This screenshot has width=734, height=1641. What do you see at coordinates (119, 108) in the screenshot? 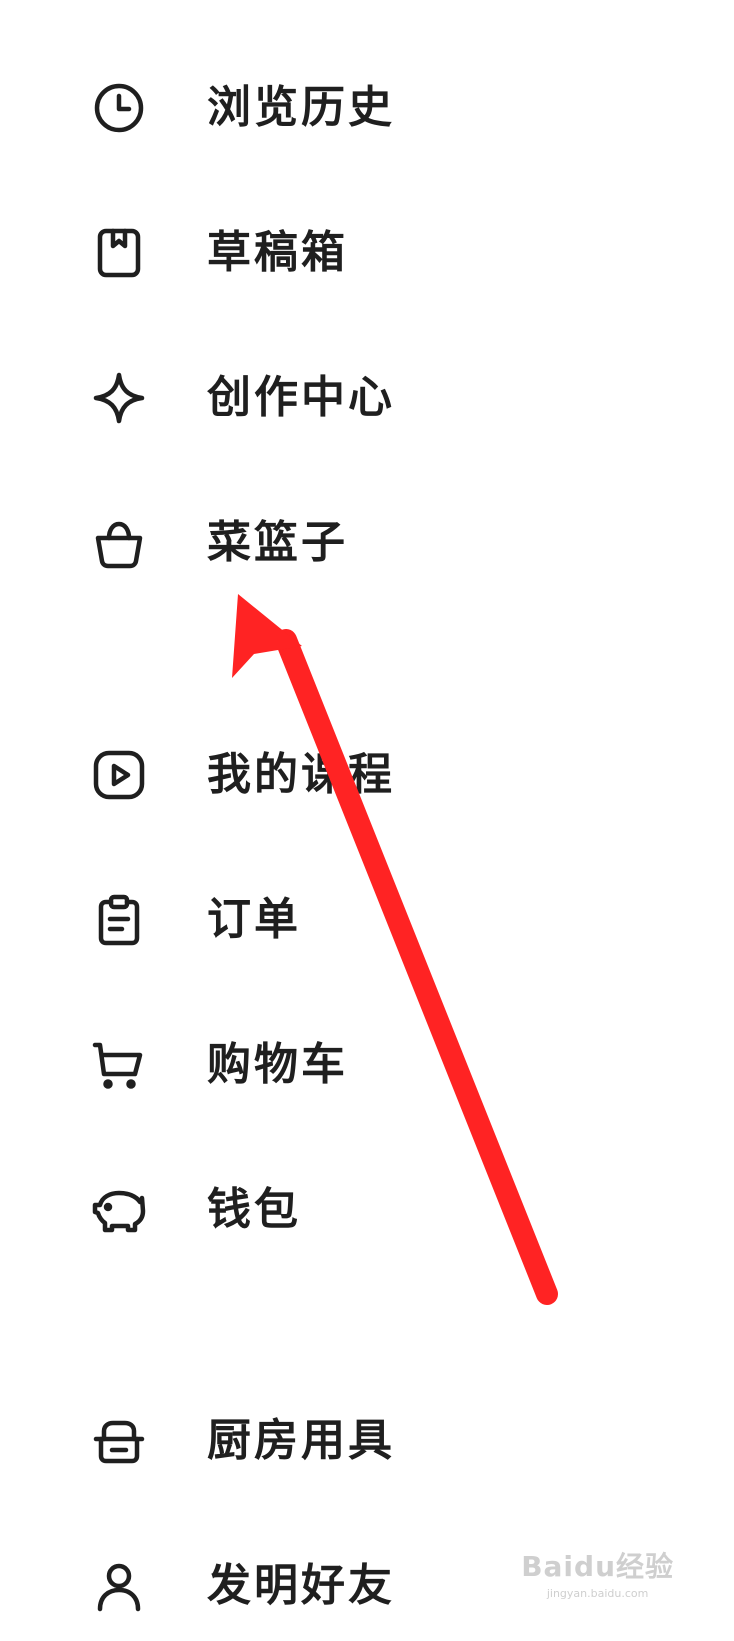
I see `clock-icon` at bounding box center [119, 108].